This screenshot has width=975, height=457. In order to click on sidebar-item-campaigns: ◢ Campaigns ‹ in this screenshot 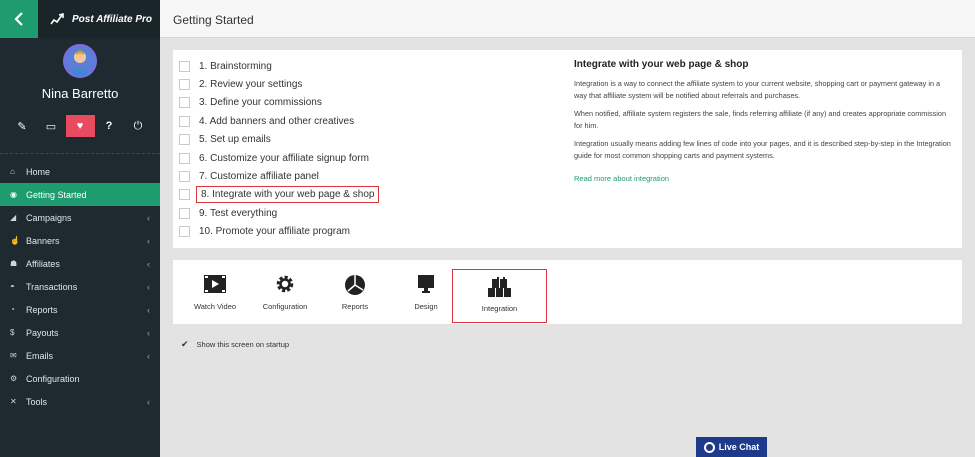, I will do `click(80, 217)`.